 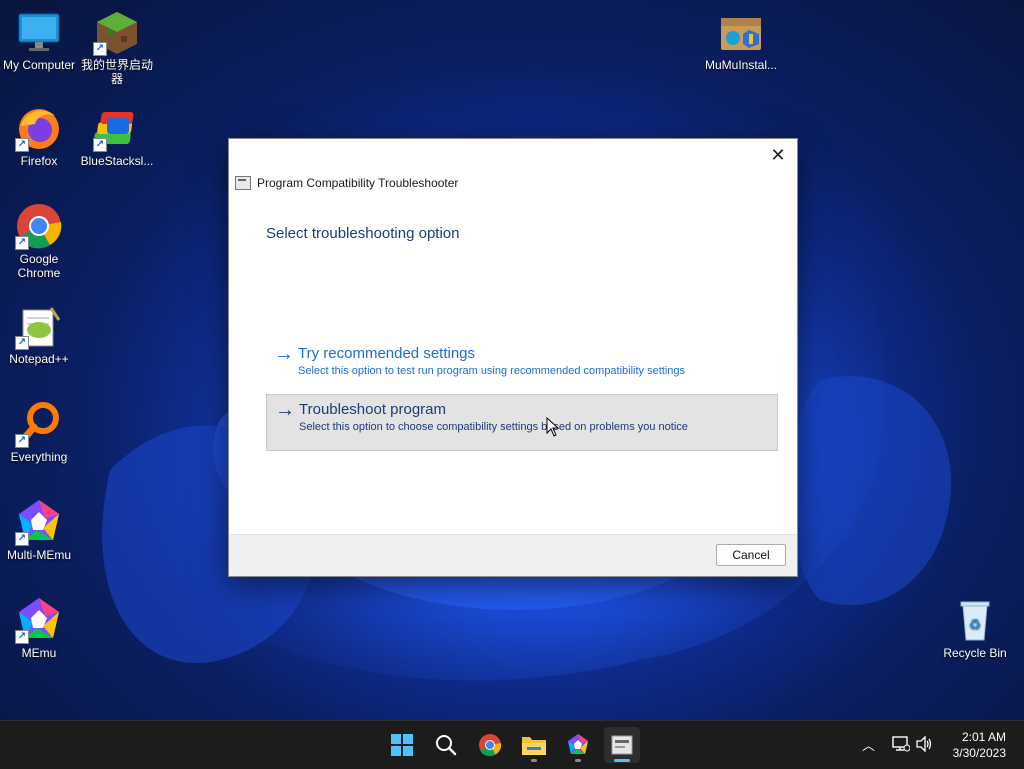 I want to click on desktop-icon-label: Multi-MEmu, so click(x=38, y=555).